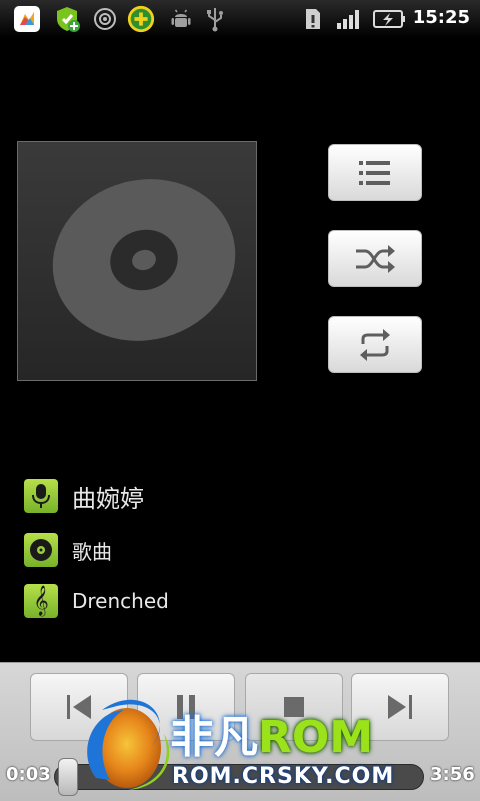 This screenshot has height=801, width=480. Describe the element at coordinates (144, 260) in the screenshot. I see `disc-icon` at that location.